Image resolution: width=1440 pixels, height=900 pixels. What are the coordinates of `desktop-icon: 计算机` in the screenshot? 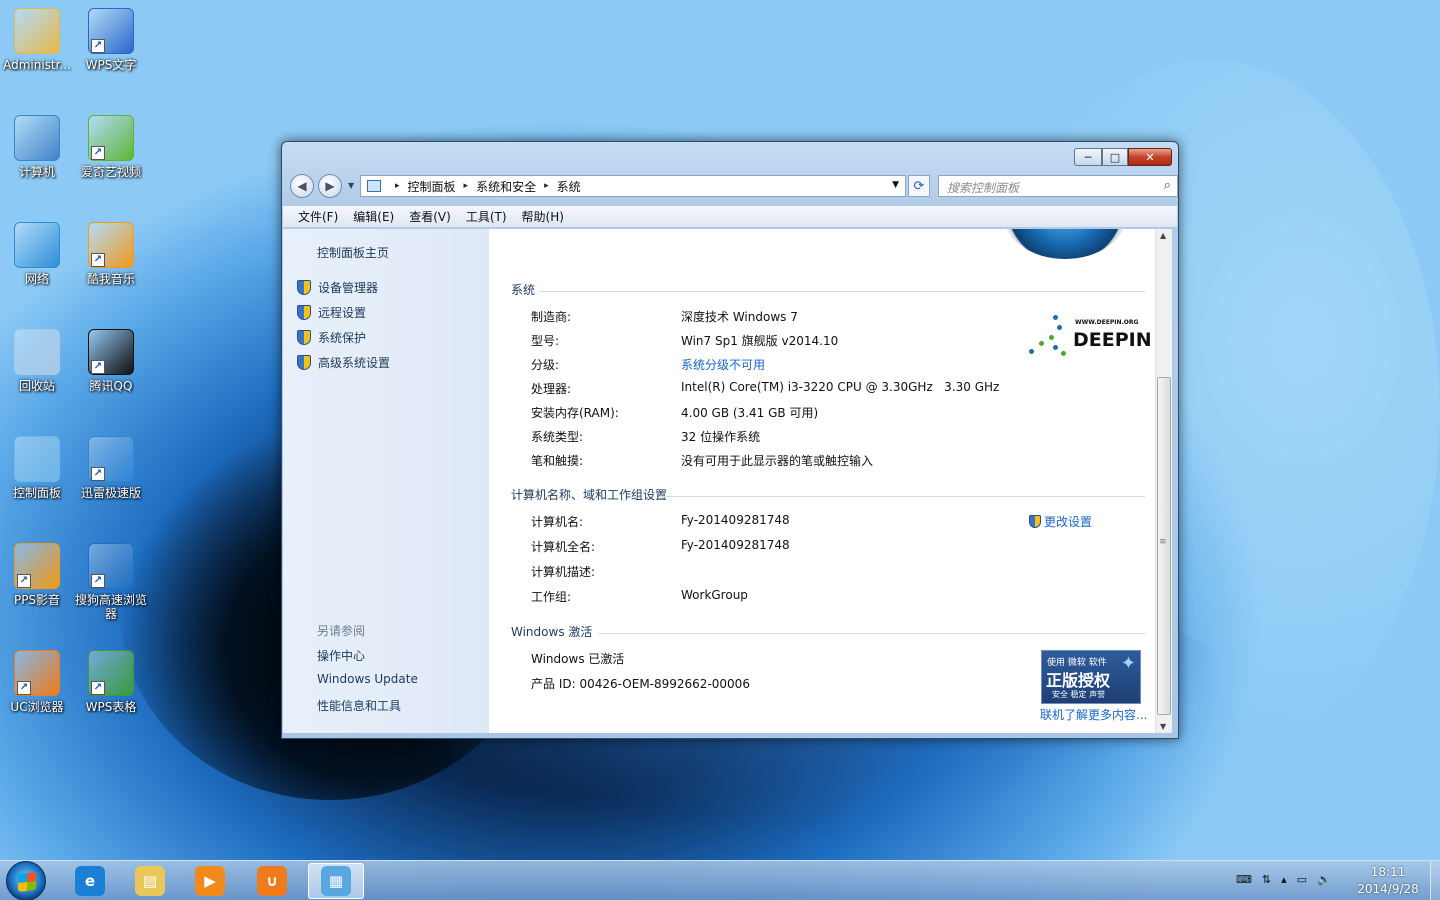 It's located at (37, 147).